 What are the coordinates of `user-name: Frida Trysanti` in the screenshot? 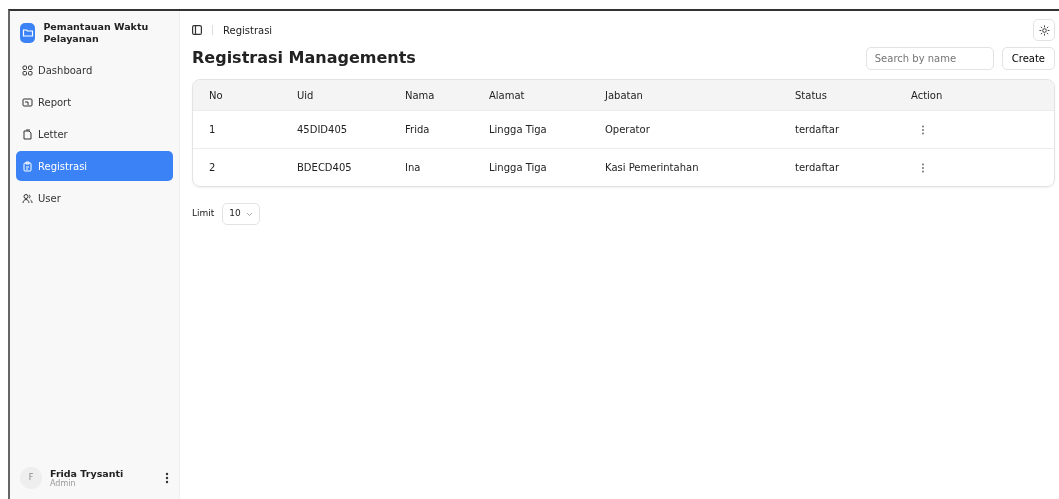 It's located at (87, 473).